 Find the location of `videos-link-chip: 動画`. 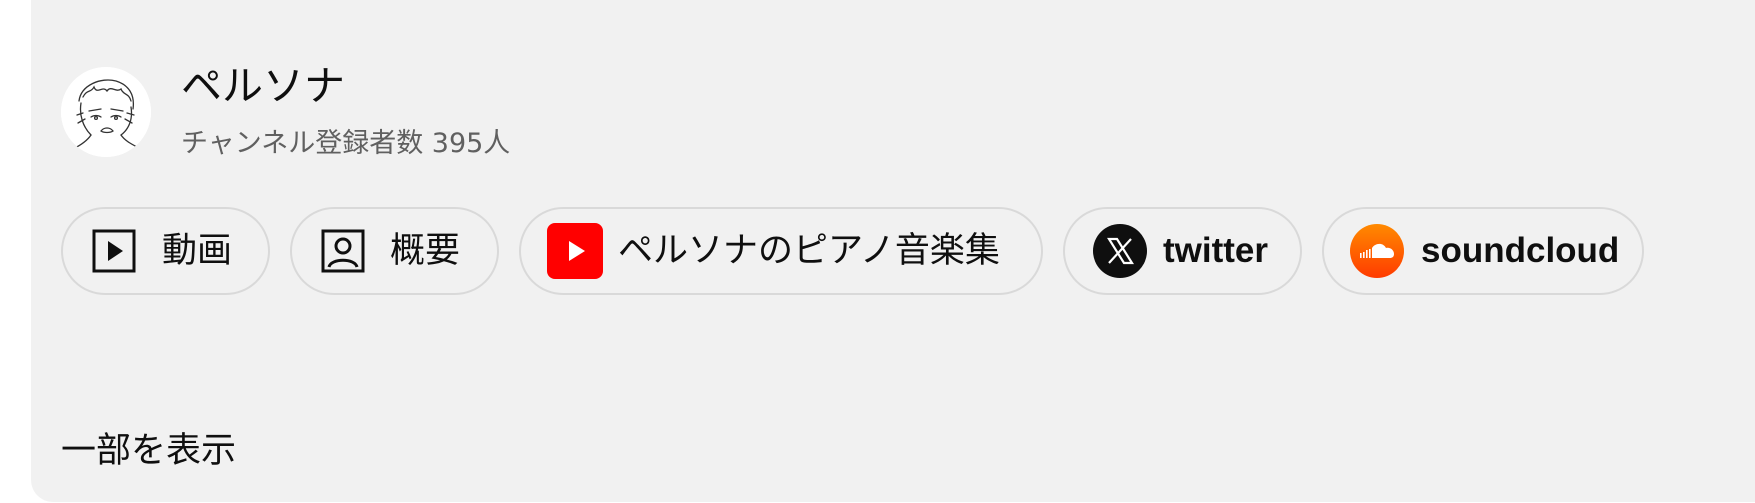

videos-link-chip: 動画 is located at coordinates (165, 251).